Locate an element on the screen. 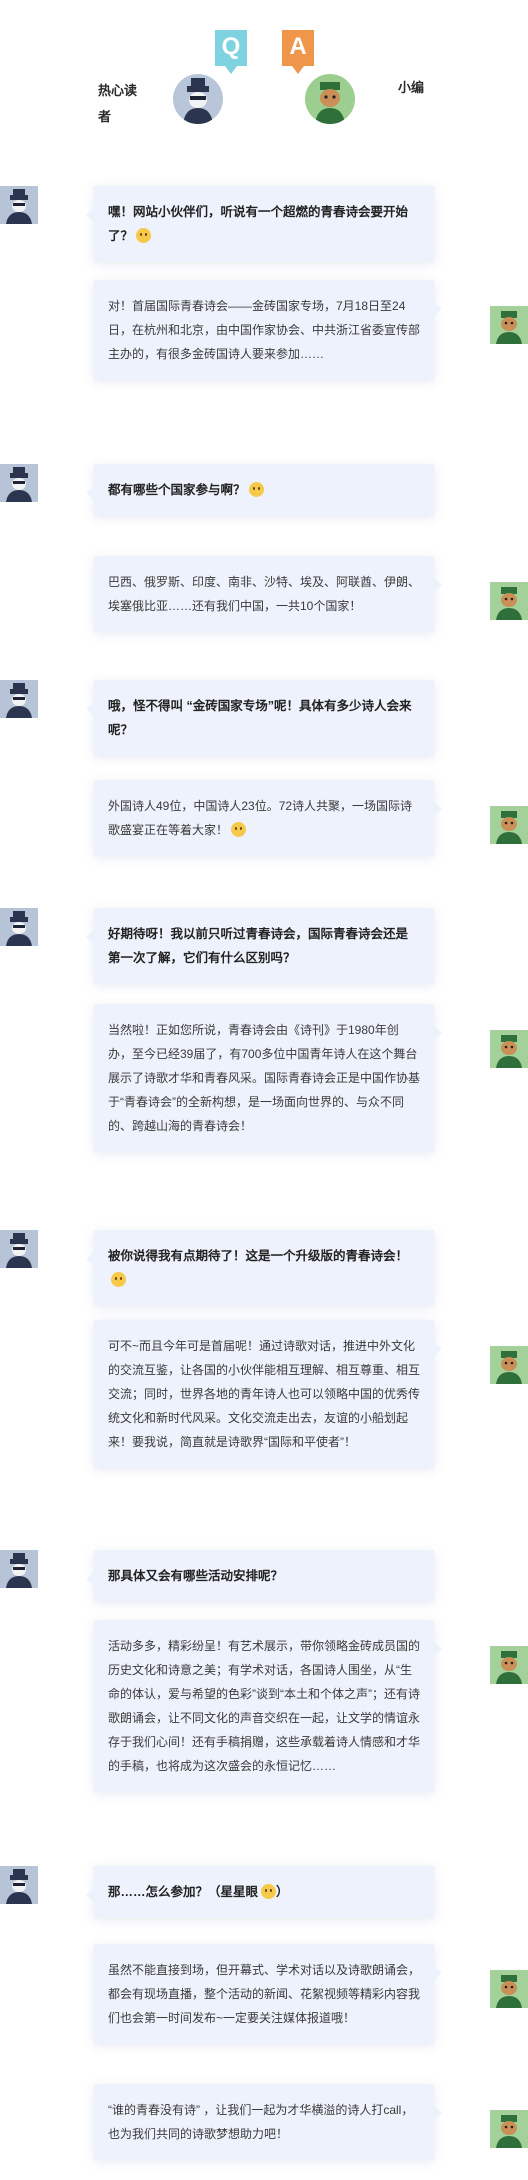  reader-question-bubble: 好期待呀！我以前只听过青春诗会，国际青春诗会还是第一次了解，它们有什么区别吗？ is located at coordinates (260, 946).